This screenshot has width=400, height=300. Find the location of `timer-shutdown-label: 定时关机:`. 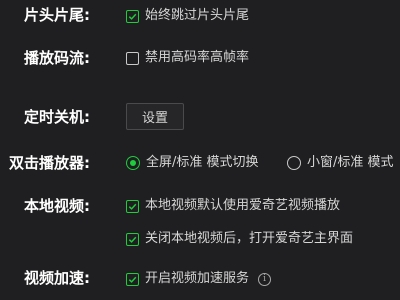

timer-shutdown-label: 定时关机: is located at coordinates (57, 117).